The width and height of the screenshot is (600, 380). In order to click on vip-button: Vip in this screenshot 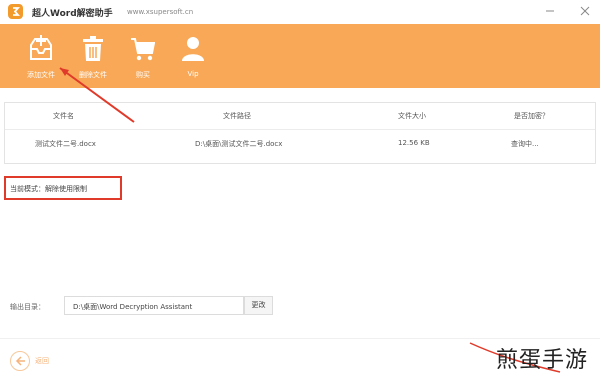, I will do `click(193, 56)`.